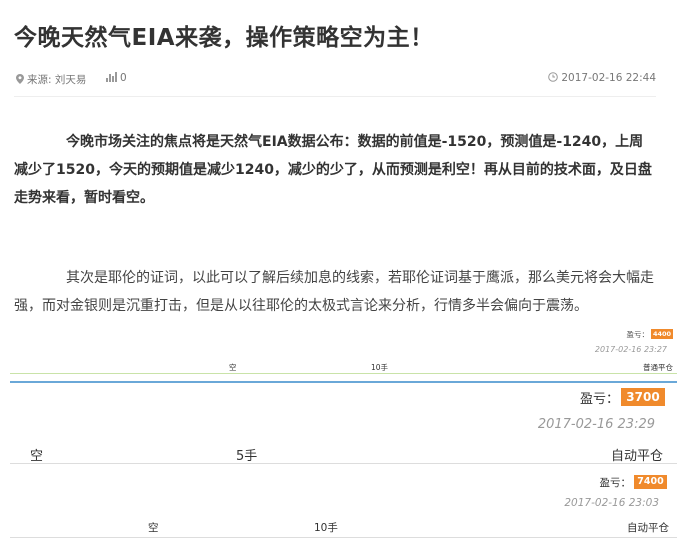  Describe the element at coordinates (336, 79) in the screenshot. I see `article-meta: 来源: 刘天易 0 2017-02-16 22:44` at that location.